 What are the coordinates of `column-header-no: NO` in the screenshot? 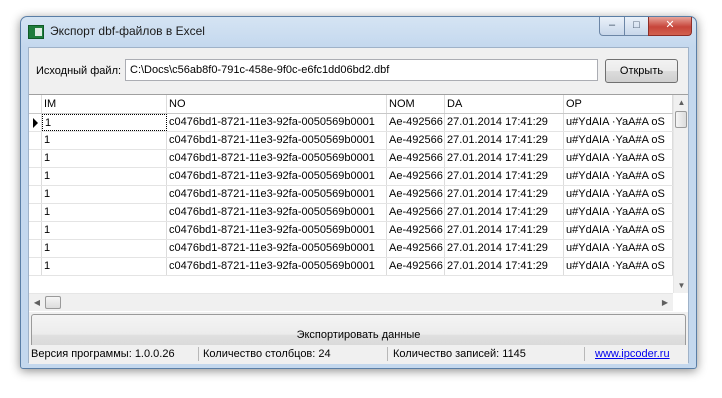 It's located at (277, 104).